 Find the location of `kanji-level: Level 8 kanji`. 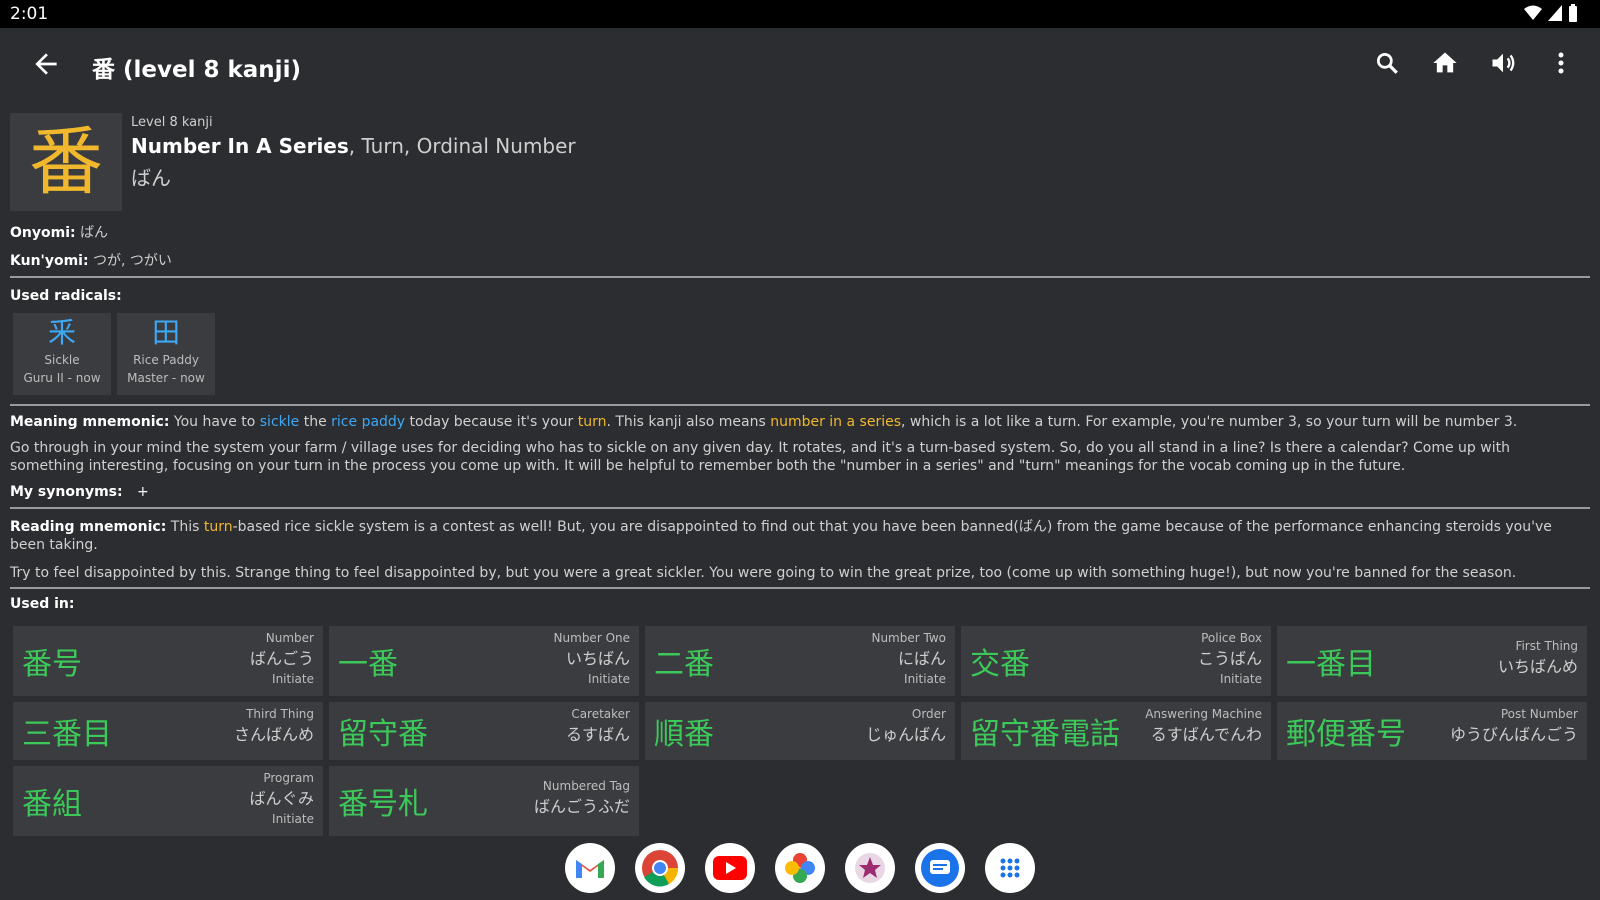

kanji-level: Level 8 kanji is located at coordinates (172, 122).